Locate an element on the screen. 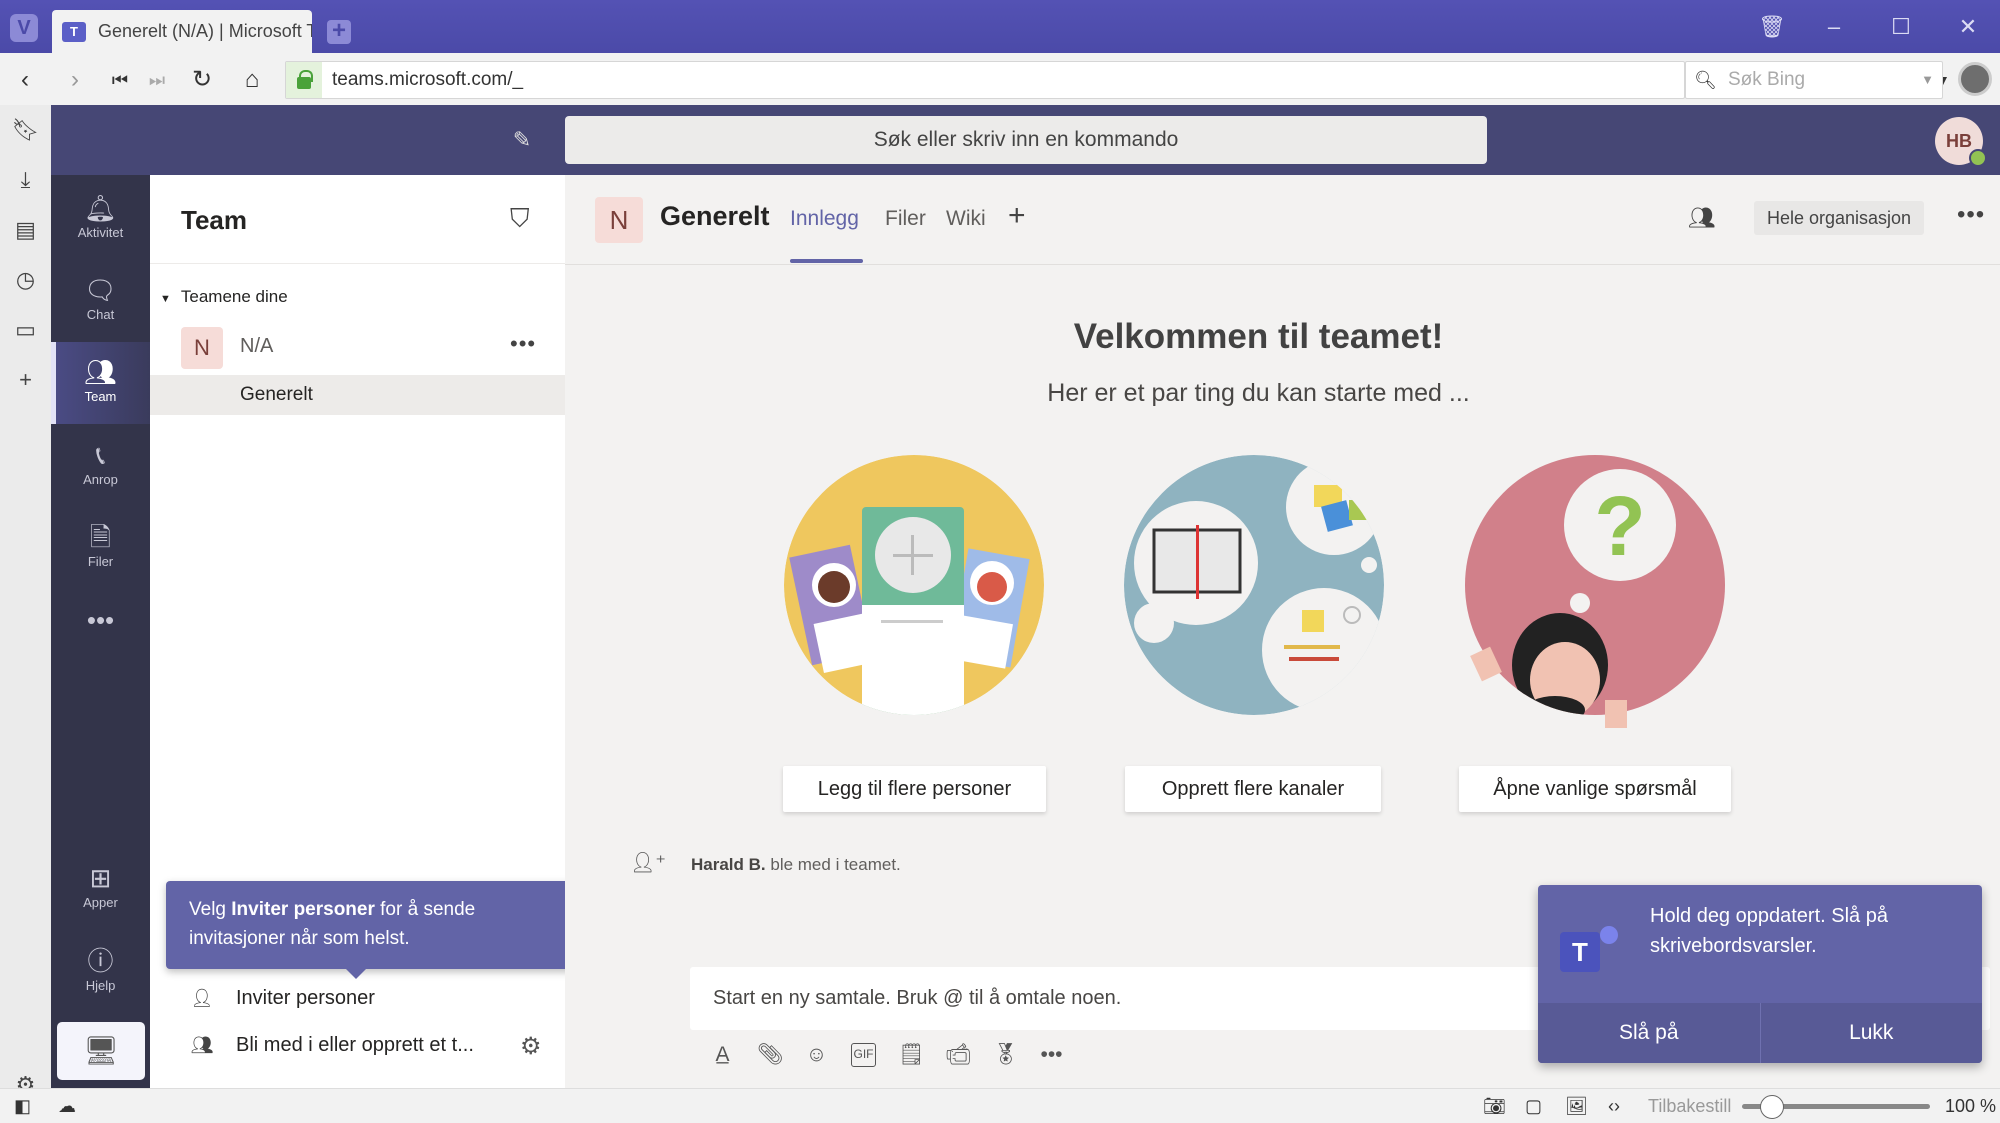  section-label: Teamene dine is located at coordinates (234, 296).